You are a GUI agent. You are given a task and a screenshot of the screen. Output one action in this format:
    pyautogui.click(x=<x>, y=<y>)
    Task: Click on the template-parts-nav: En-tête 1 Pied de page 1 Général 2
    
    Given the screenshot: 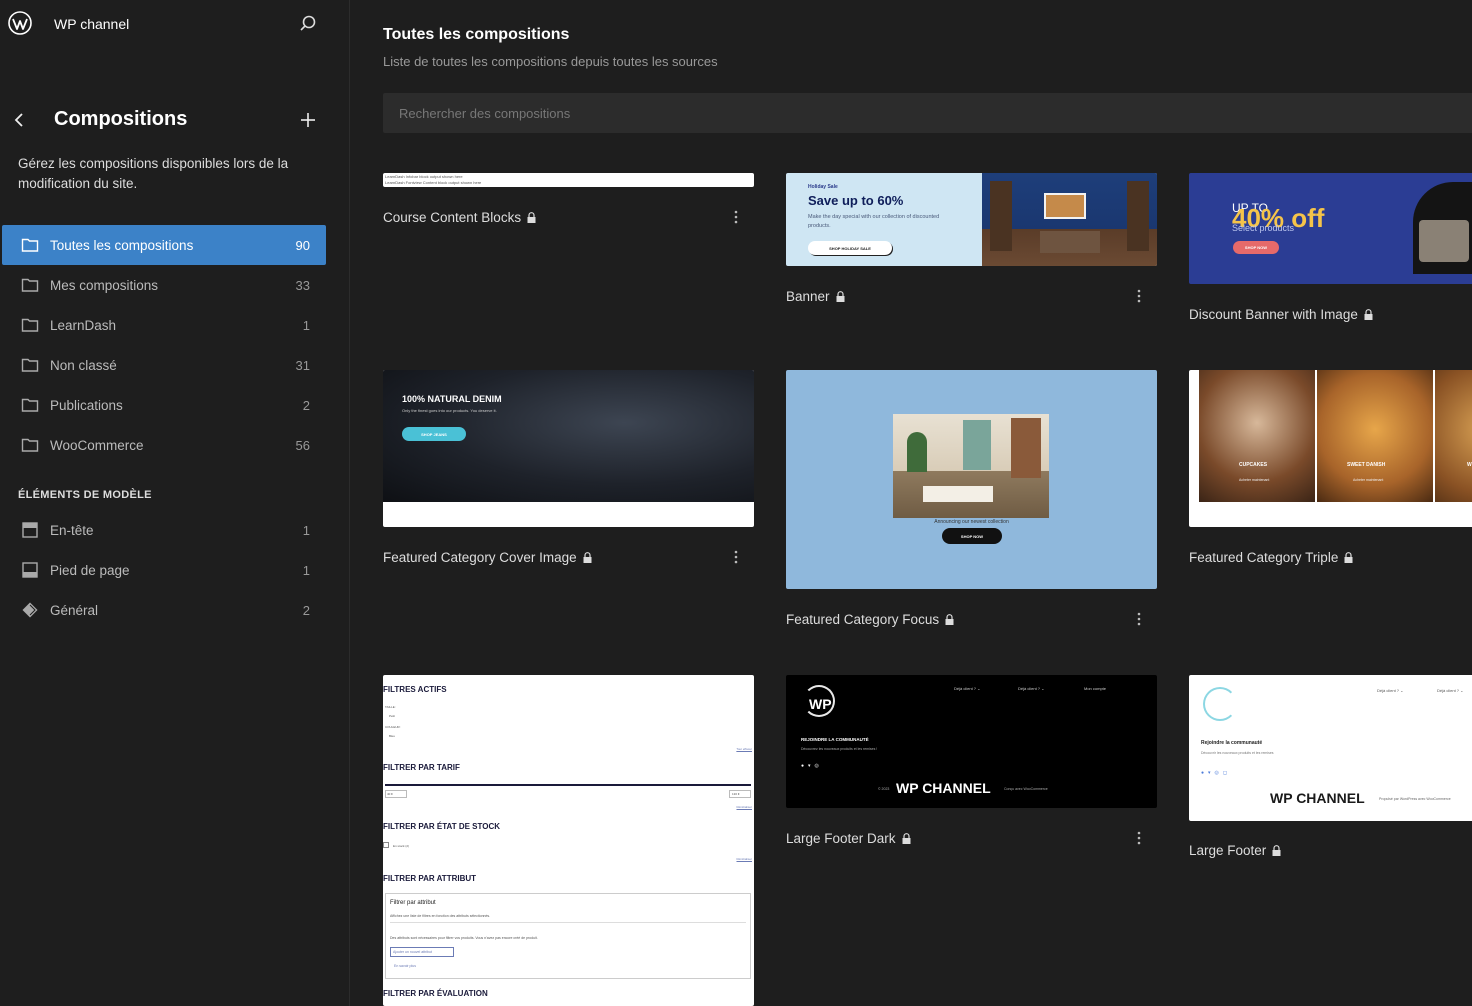 What is the action you would take?
    pyautogui.click(x=164, y=570)
    